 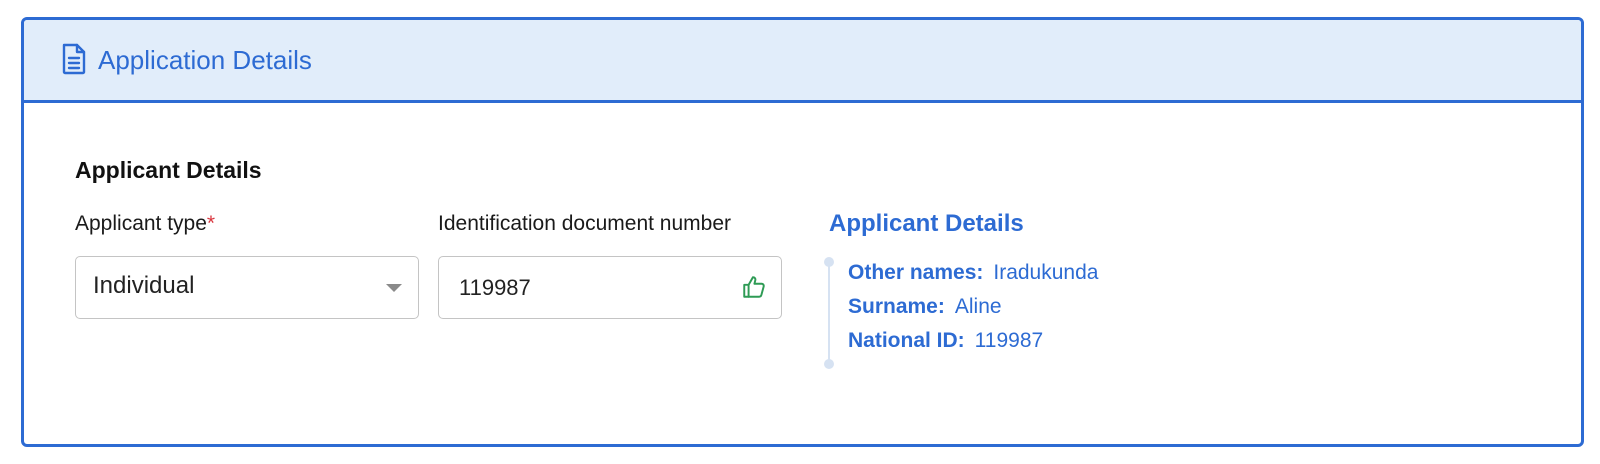 What do you see at coordinates (896, 306) in the screenshot?
I see `detail-key: Surname:` at bounding box center [896, 306].